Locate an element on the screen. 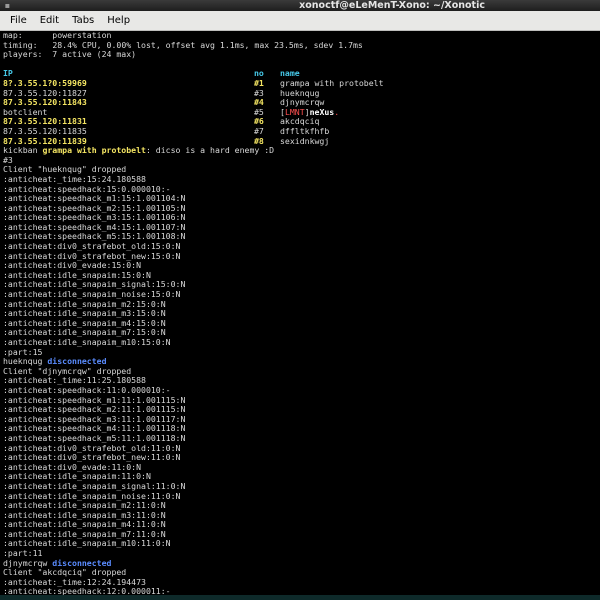 Image resolution: width=600 pixels, height=600 pixels. menu-help: Help is located at coordinates (118, 20).